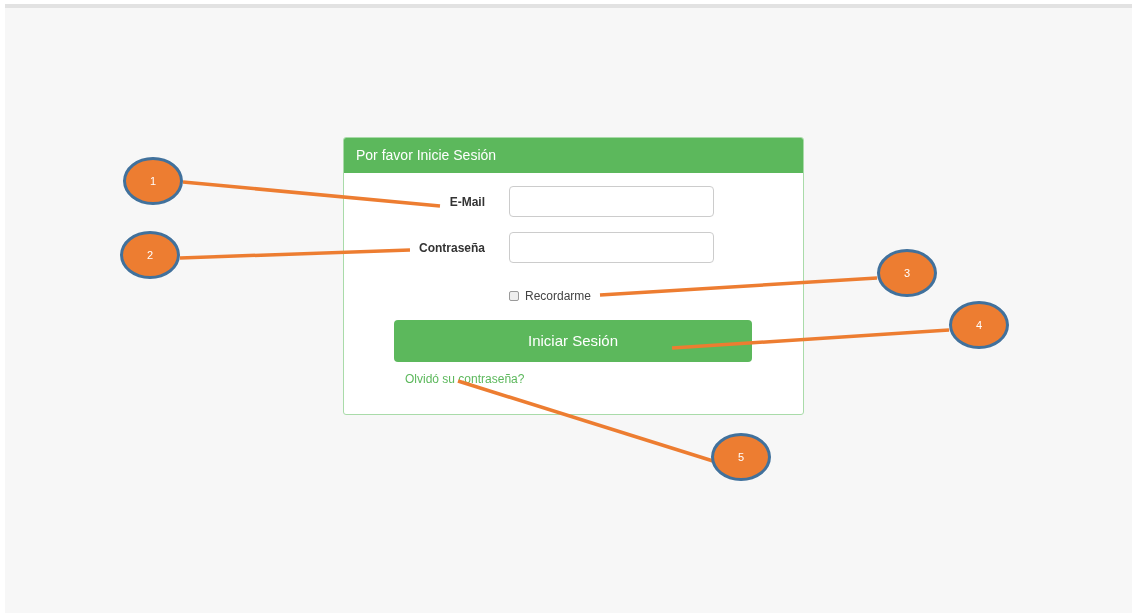 This screenshot has width=1132, height=613. Describe the element at coordinates (558, 296) in the screenshot. I see `remember-label: Recordarme` at that location.